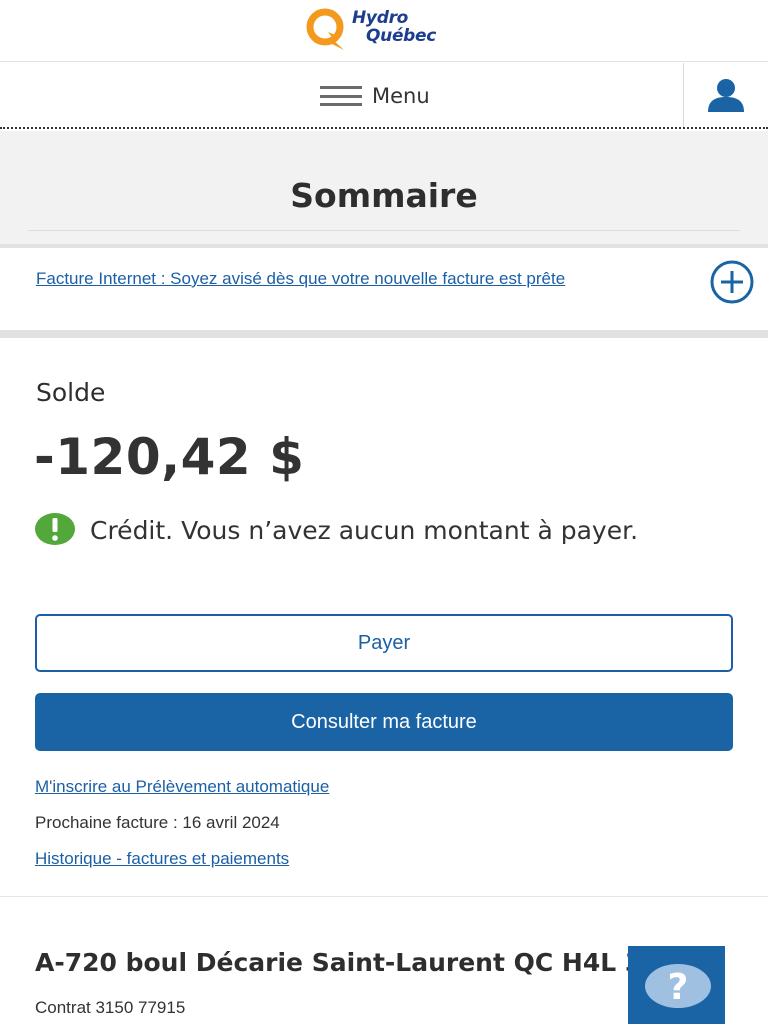 The image size is (768, 1024). I want to click on hamburger-icon, so click(341, 96).